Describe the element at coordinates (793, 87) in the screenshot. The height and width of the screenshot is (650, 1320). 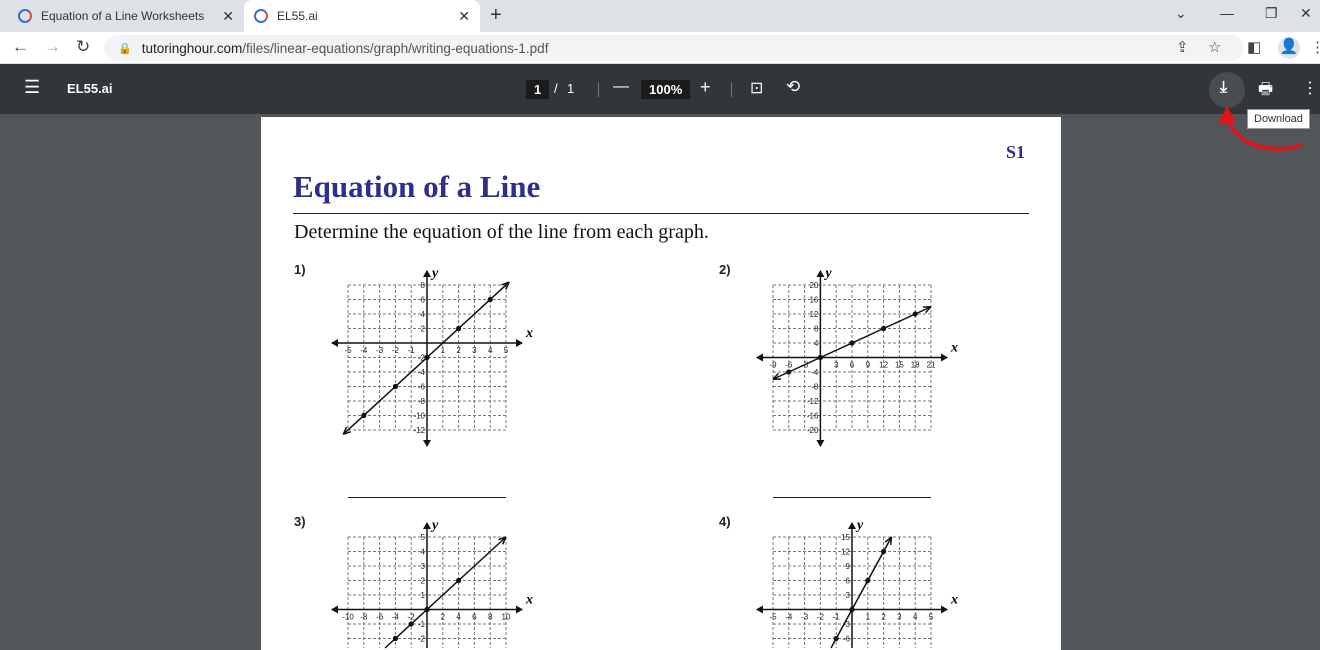
I see `rotate-icon: ⟲` at that location.